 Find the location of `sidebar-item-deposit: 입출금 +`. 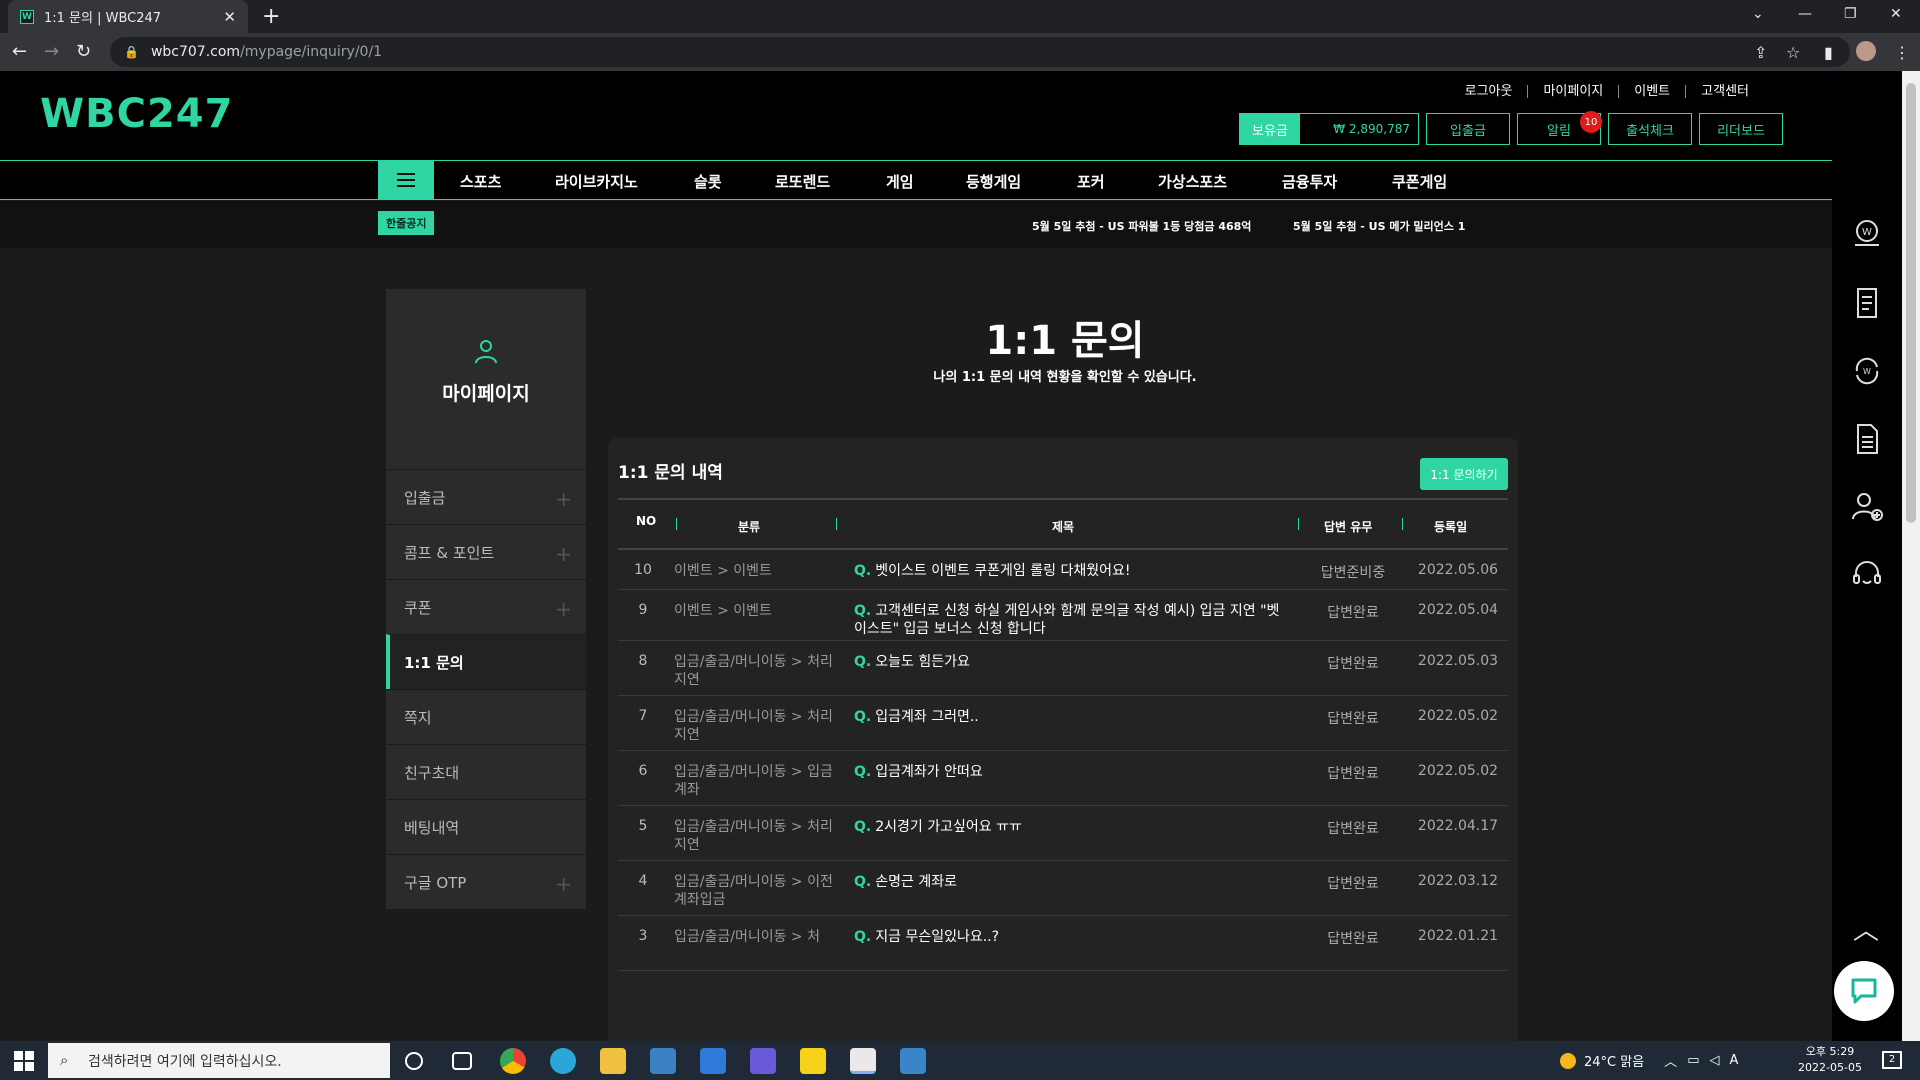

sidebar-item-deposit: 입출금 + is located at coordinates (486, 496).